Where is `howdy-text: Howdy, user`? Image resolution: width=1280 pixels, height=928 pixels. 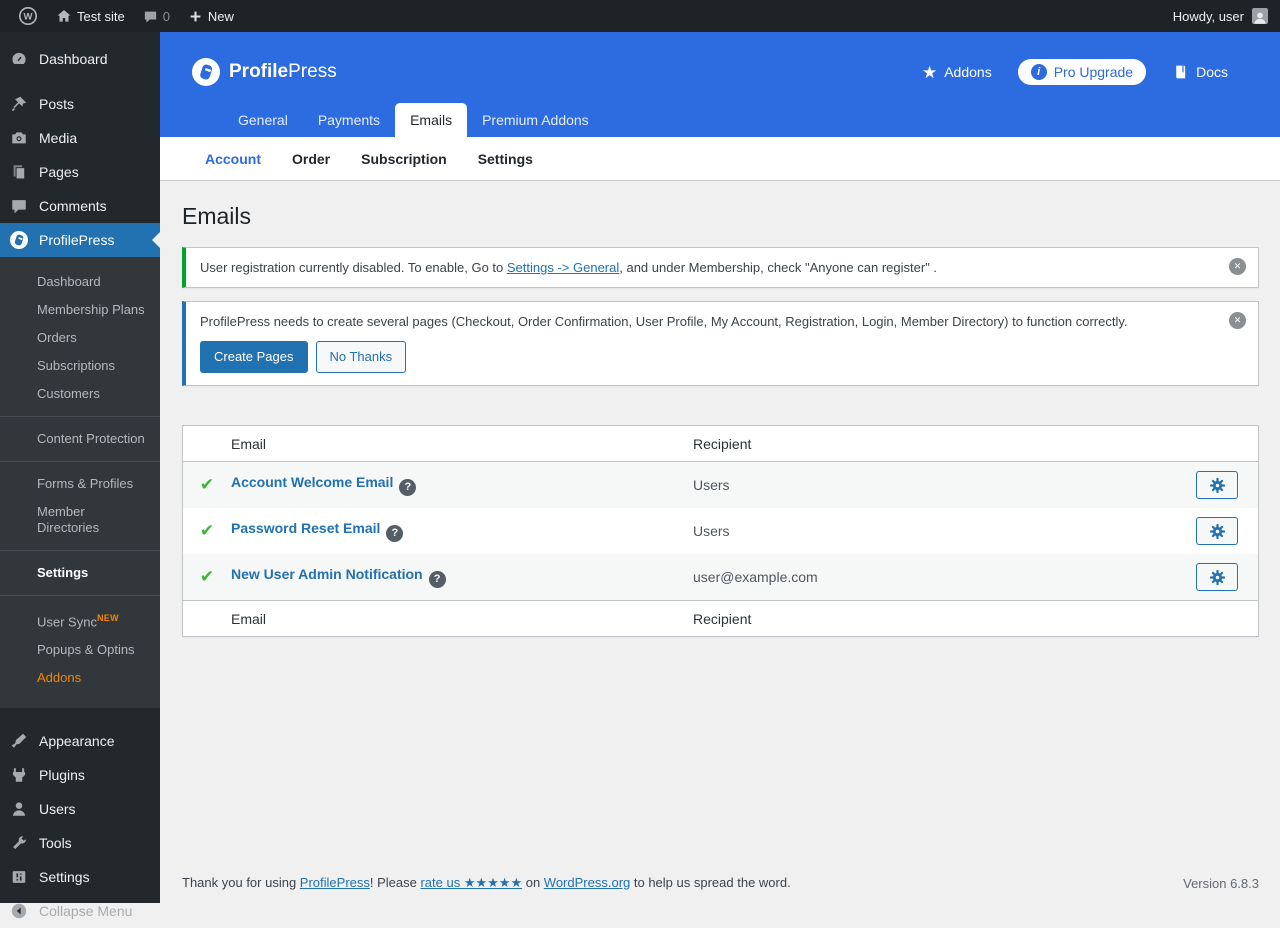 howdy-text: Howdy, user is located at coordinates (1208, 16).